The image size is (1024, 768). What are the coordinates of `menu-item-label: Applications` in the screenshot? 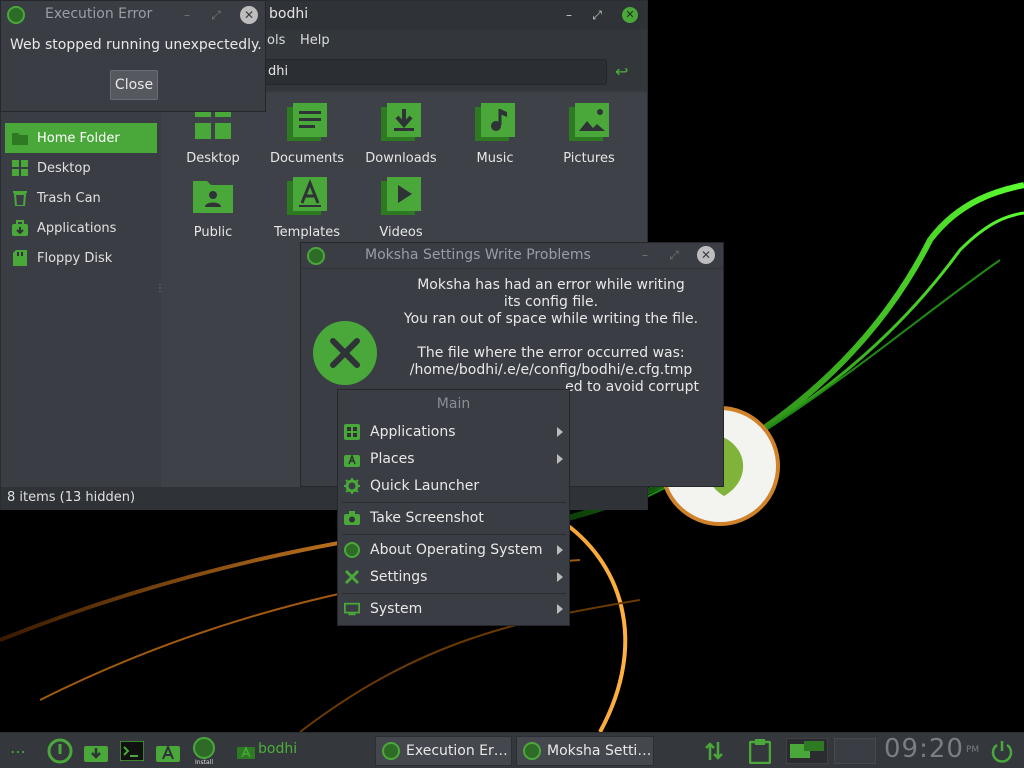 It's located at (413, 432).